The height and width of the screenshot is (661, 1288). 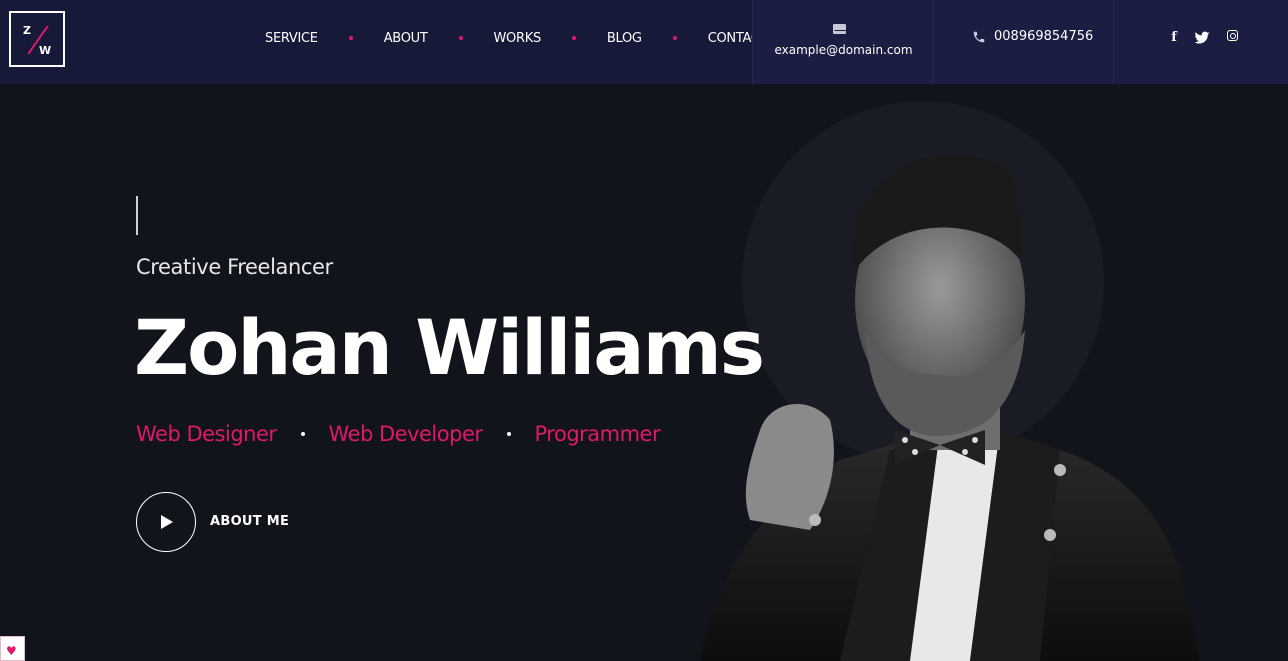 What do you see at coordinates (449, 347) in the screenshot?
I see `hero-name: Zohan Williams` at bounding box center [449, 347].